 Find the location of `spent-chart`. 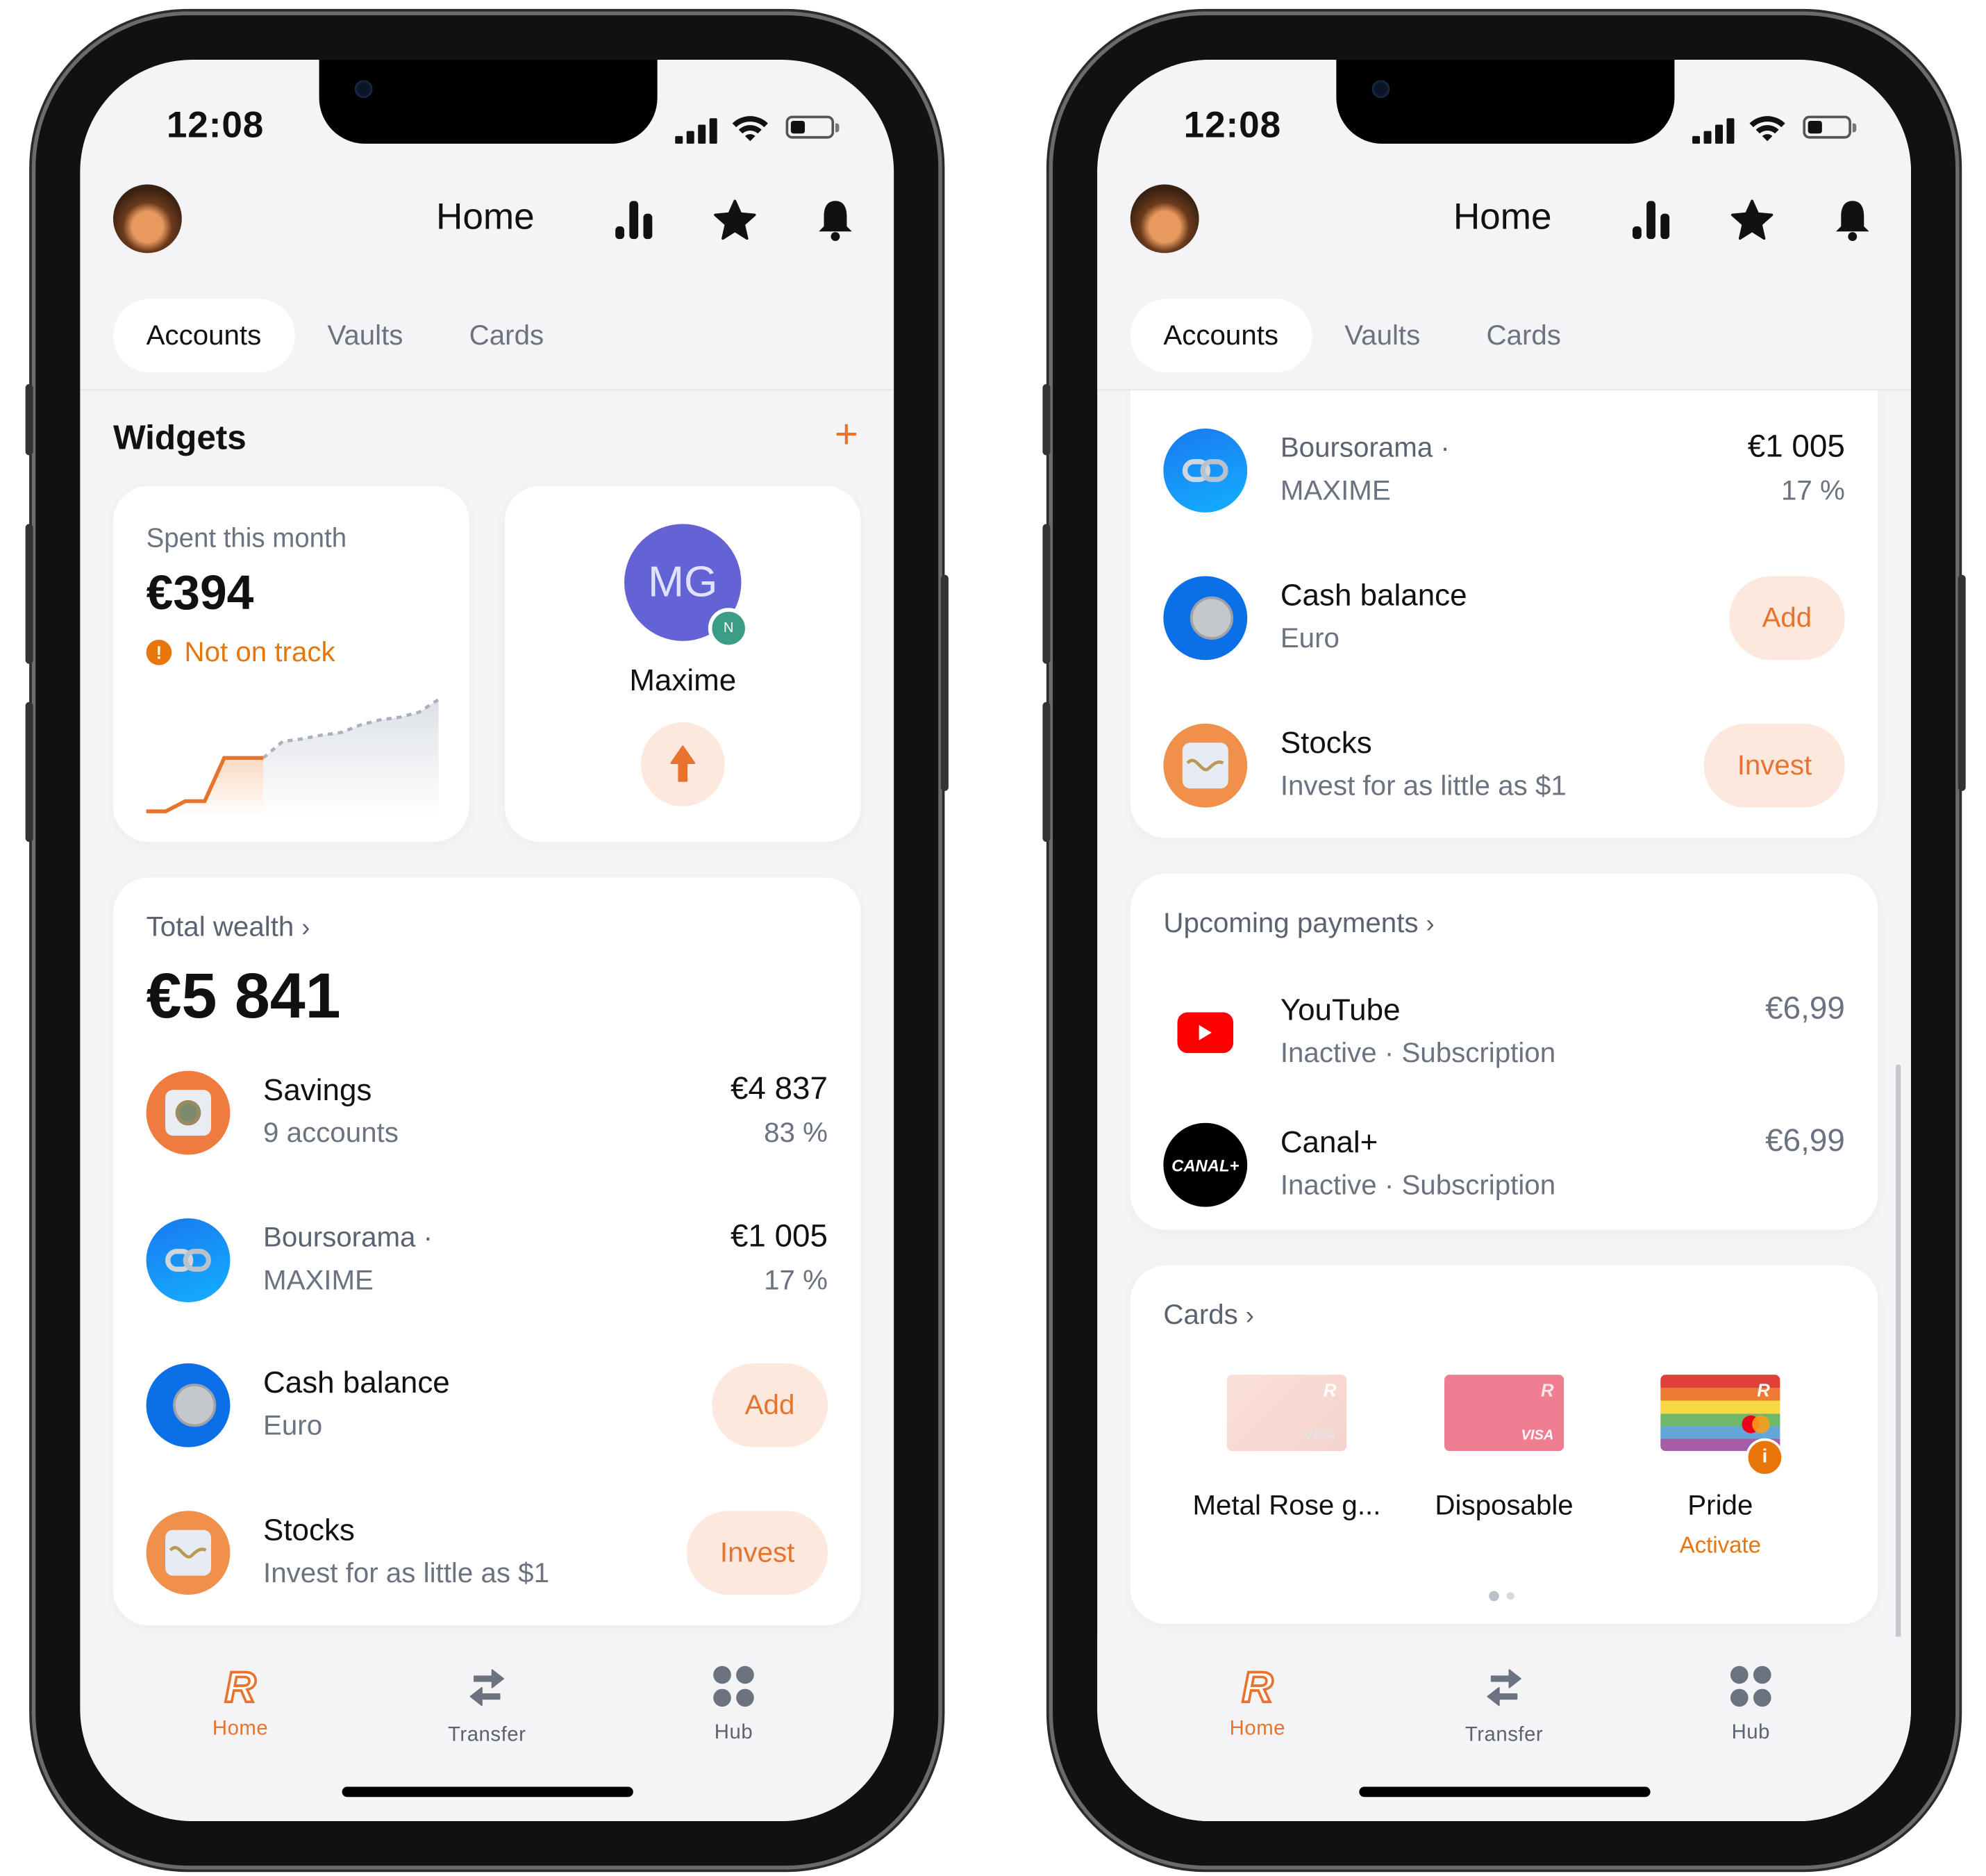

spent-chart is located at coordinates (292, 757).